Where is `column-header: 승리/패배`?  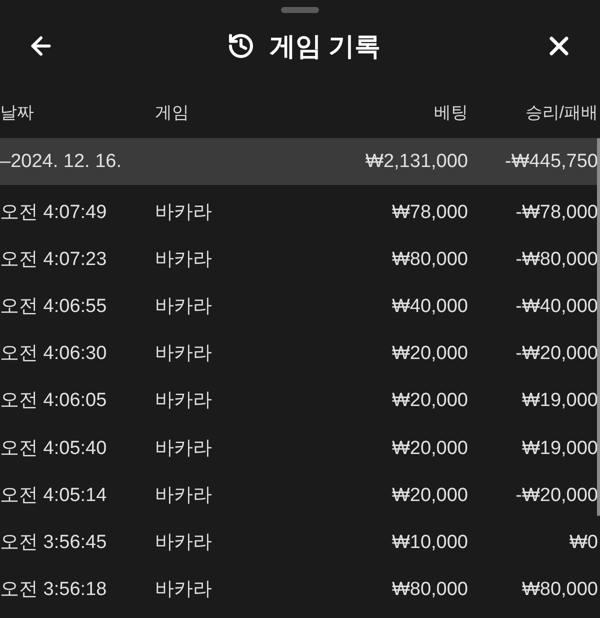
column-header: 승리/패배 is located at coordinates (561, 113).